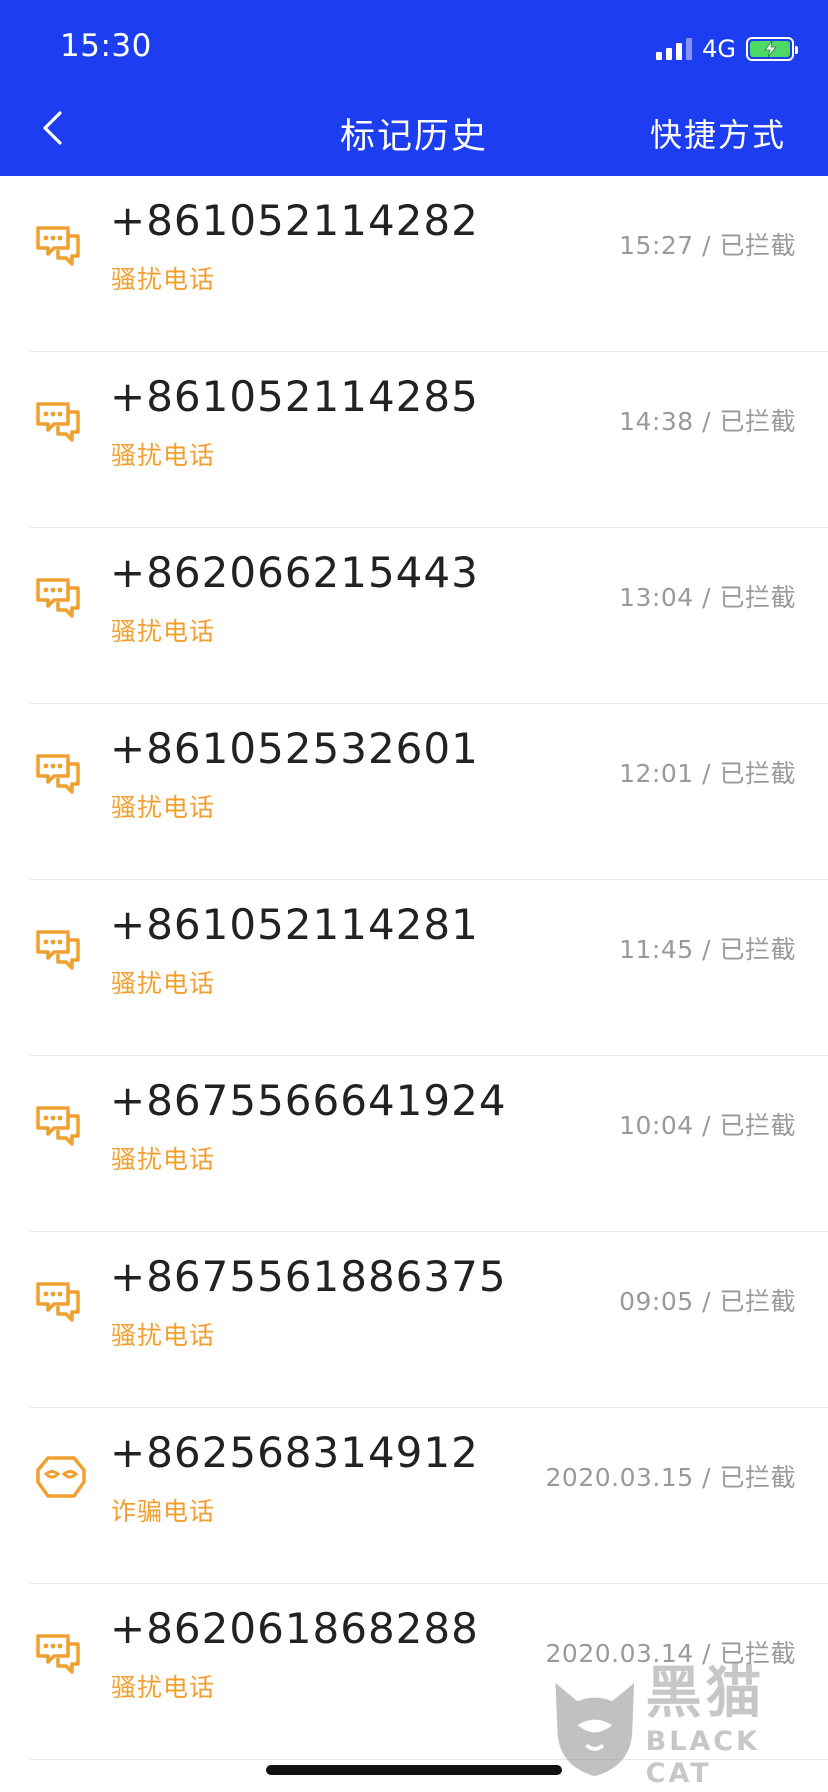  I want to click on call-record-row-8: +862568314912 诈骗电话 2020.03.15 / 已拦截, so click(414, 1496).